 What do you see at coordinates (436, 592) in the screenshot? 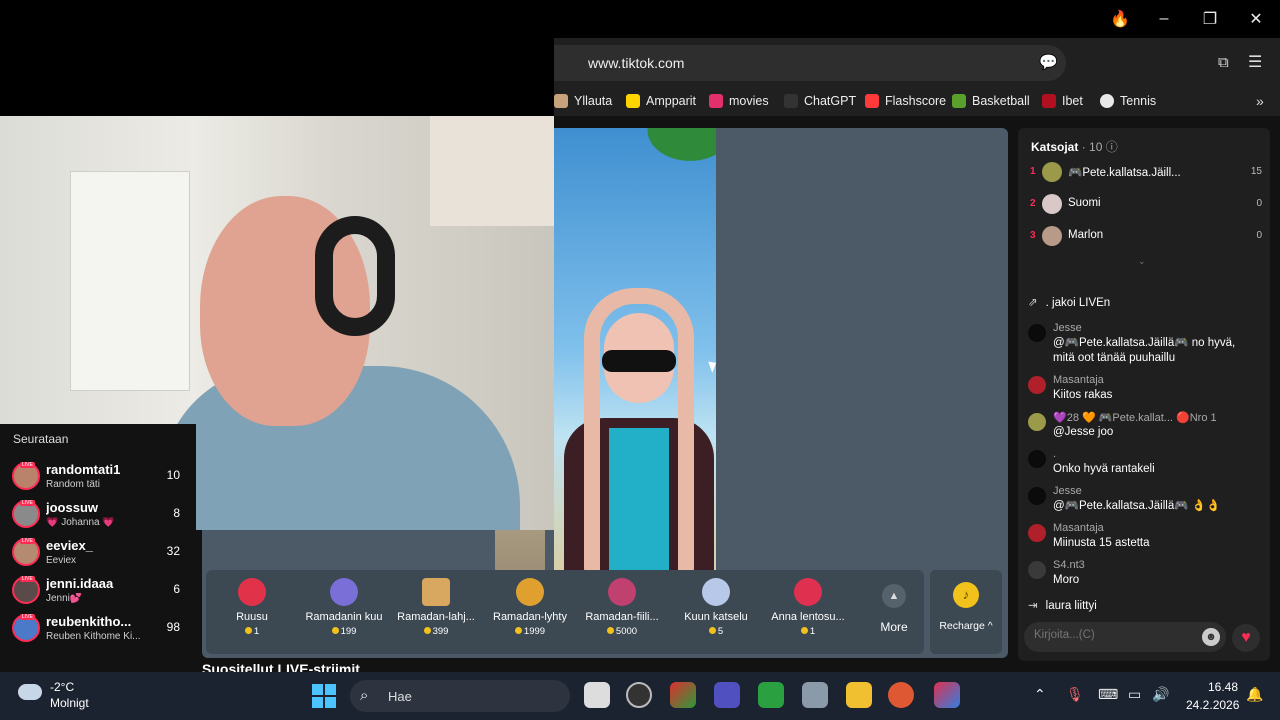
I see `gift-box-icon` at bounding box center [436, 592].